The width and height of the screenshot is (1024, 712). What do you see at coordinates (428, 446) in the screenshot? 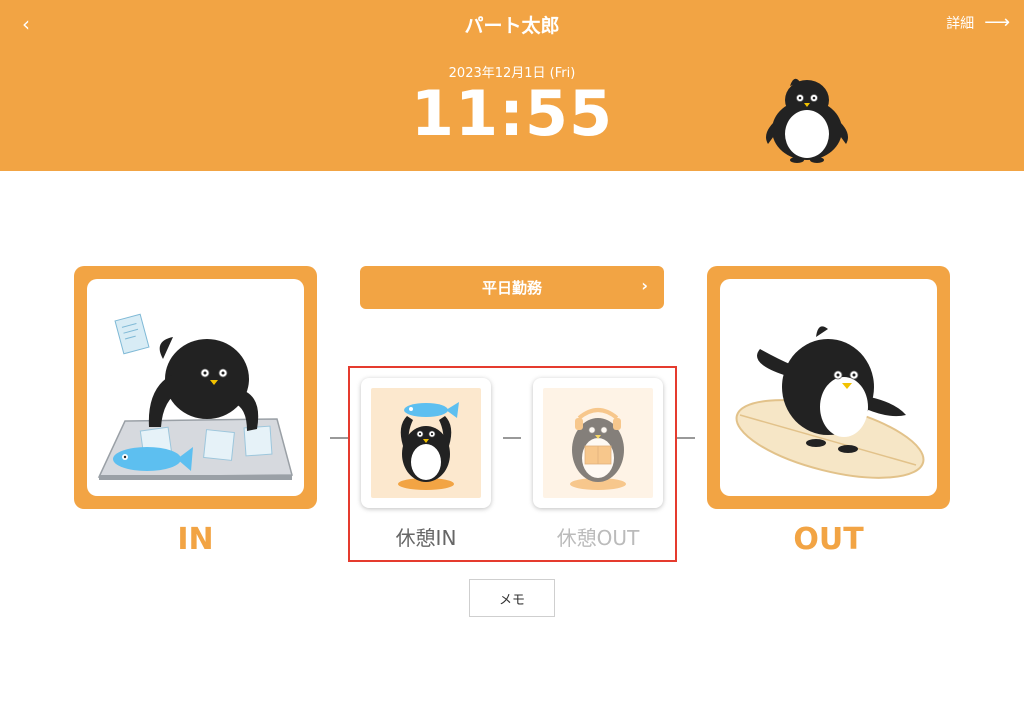
I see `penguin-carrying-fish-illustration` at bounding box center [428, 446].